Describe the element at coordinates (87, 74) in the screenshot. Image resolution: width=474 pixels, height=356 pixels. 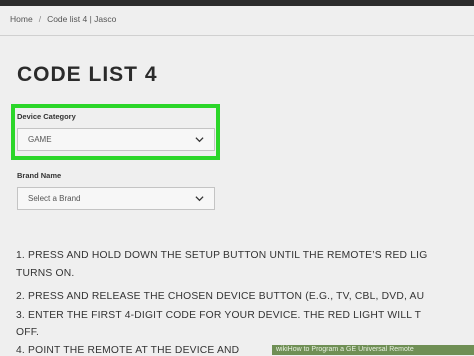
I see `page-title: CODE LIST 4` at that location.